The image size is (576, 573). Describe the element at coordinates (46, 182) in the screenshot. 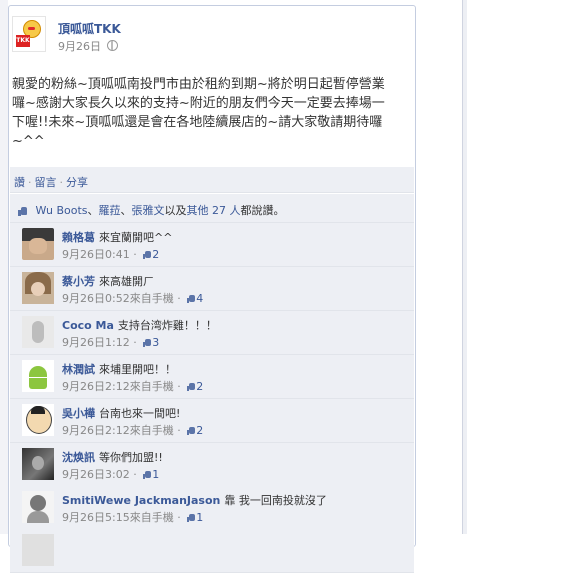

I see `comment-link: 留言` at that location.